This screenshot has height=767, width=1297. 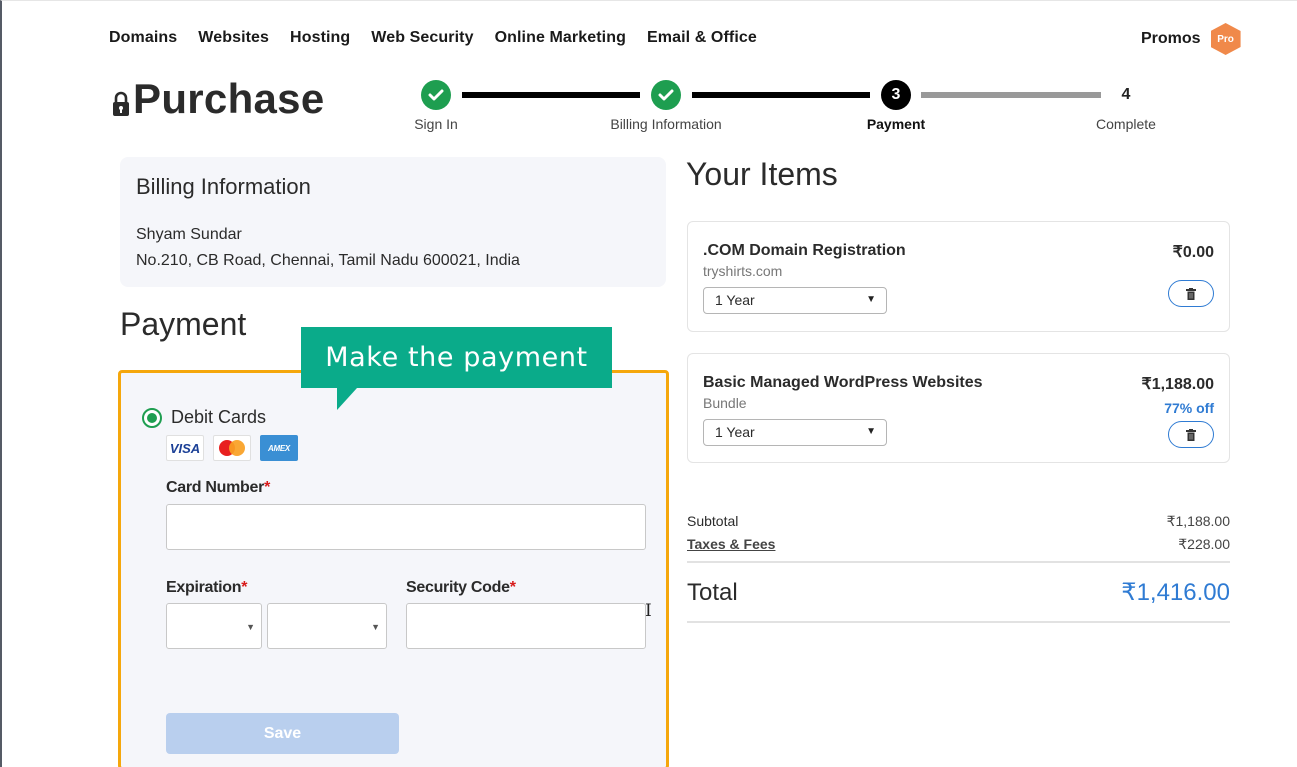 I want to click on step-number: 4, so click(x=1126, y=94).